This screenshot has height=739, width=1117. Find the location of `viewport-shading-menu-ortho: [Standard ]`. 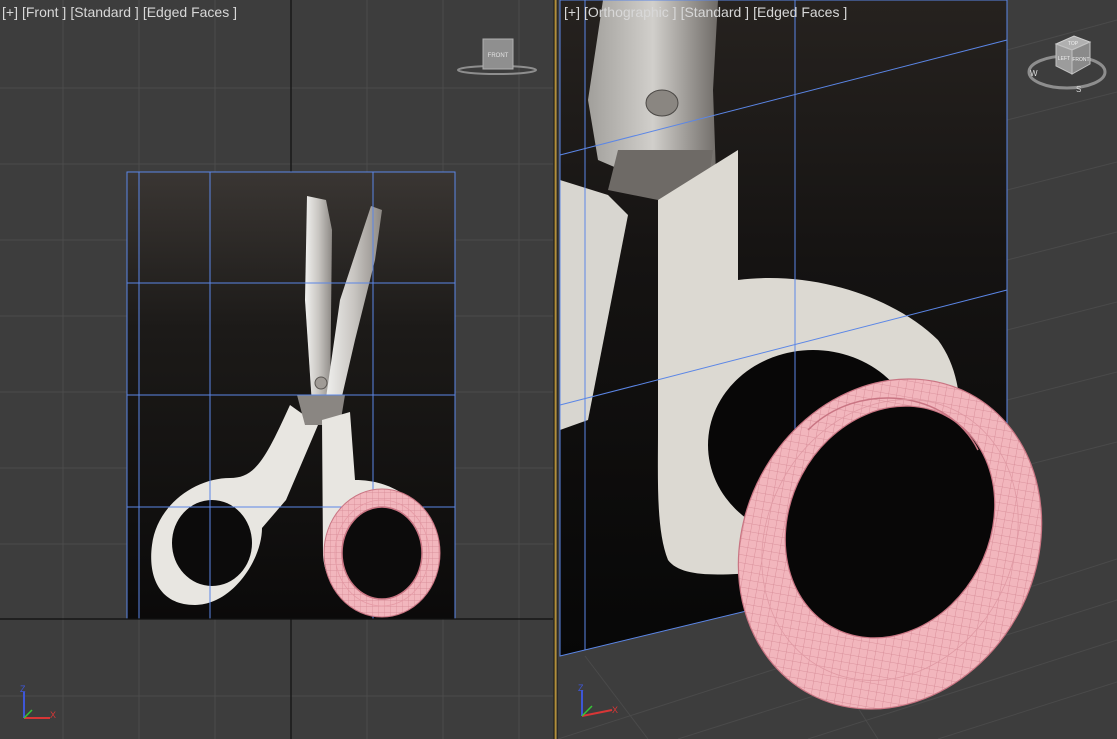

viewport-shading-menu-ortho: [Standard ] is located at coordinates (715, 12).